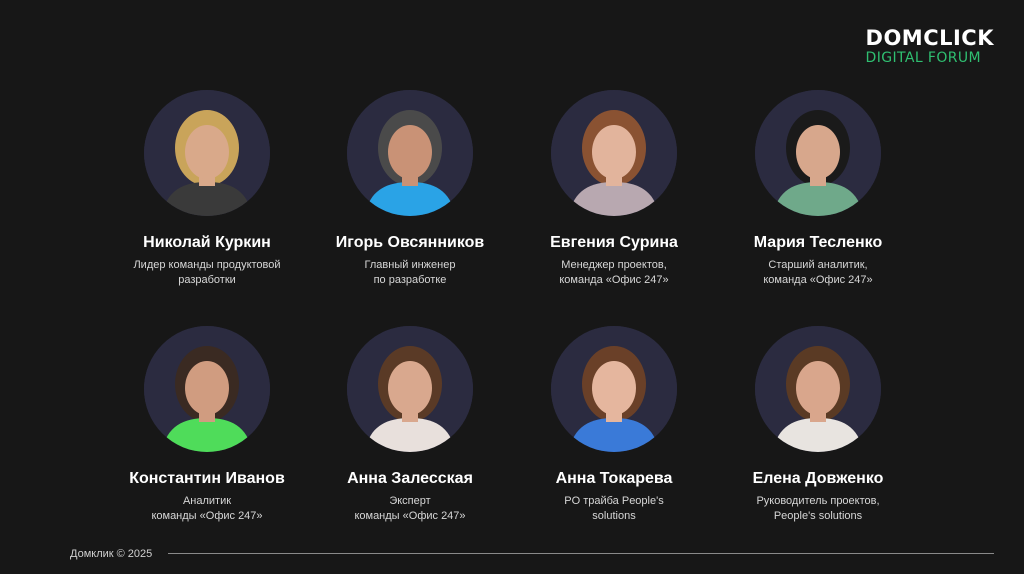 The height and width of the screenshot is (574, 1024). I want to click on speaker-name: Евгения Сурина, so click(614, 242).